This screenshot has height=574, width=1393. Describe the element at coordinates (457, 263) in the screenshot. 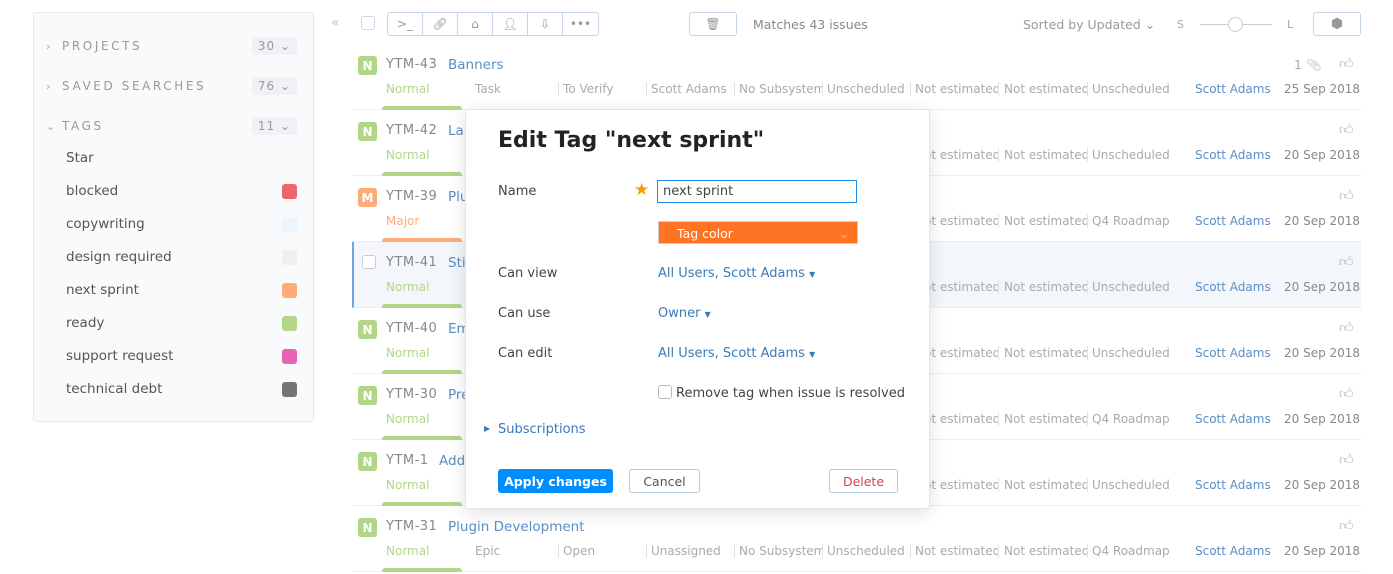

I see `issue-summary: Sti` at that location.